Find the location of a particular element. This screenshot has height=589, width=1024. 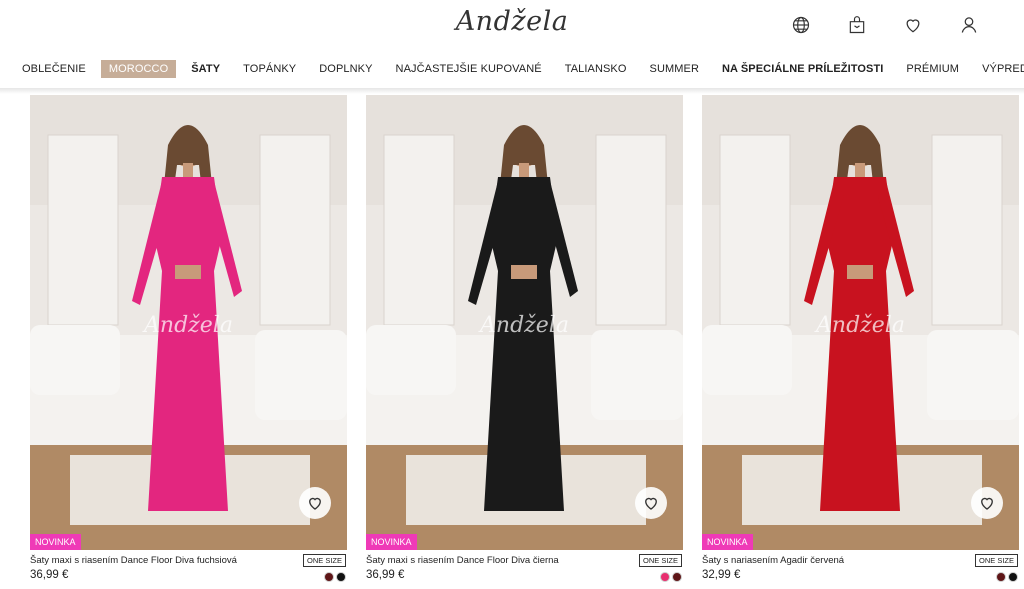

nav-item-8: SUMMER is located at coordinates (675, 69).